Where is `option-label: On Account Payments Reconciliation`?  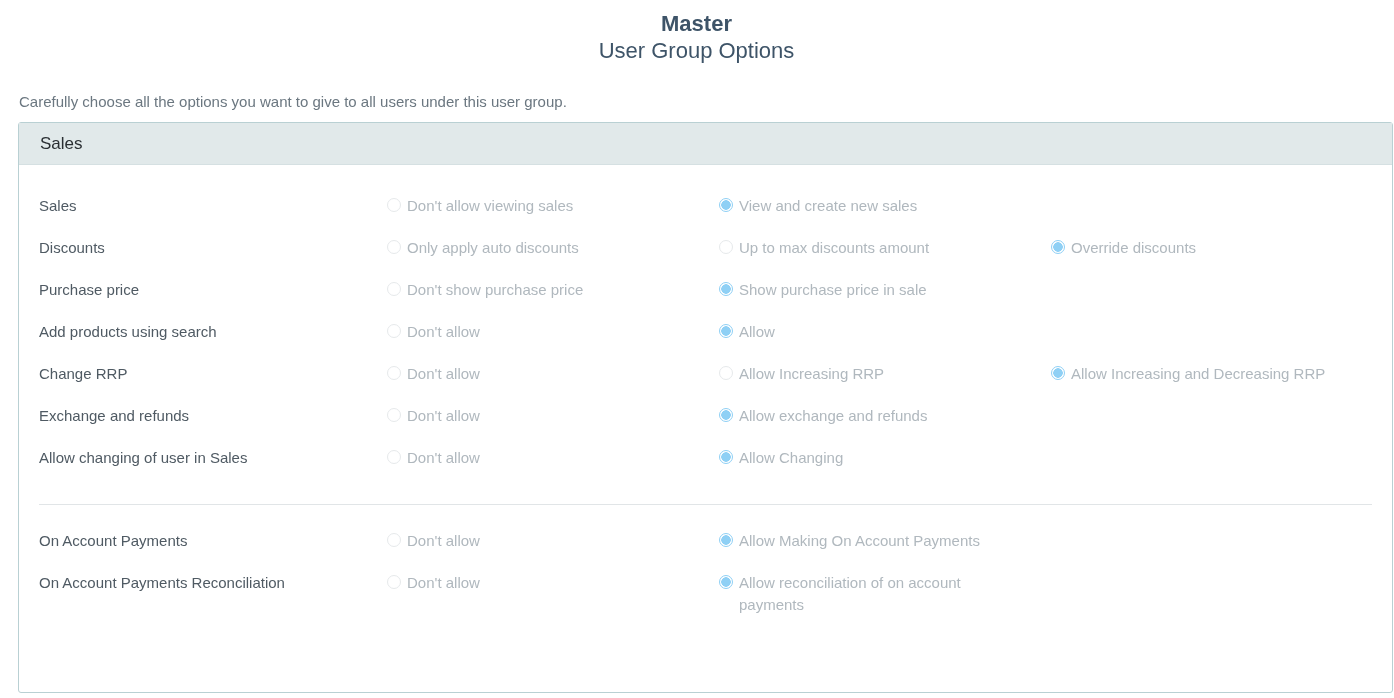
option-label: On Account Payments Reconciliation is located at coordinates (162, 583).